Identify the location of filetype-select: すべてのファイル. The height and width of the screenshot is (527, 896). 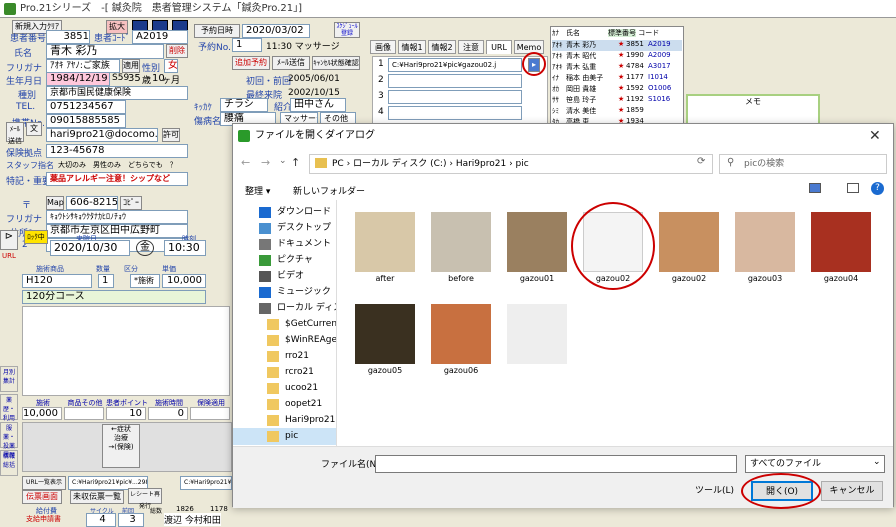
(815, 464).